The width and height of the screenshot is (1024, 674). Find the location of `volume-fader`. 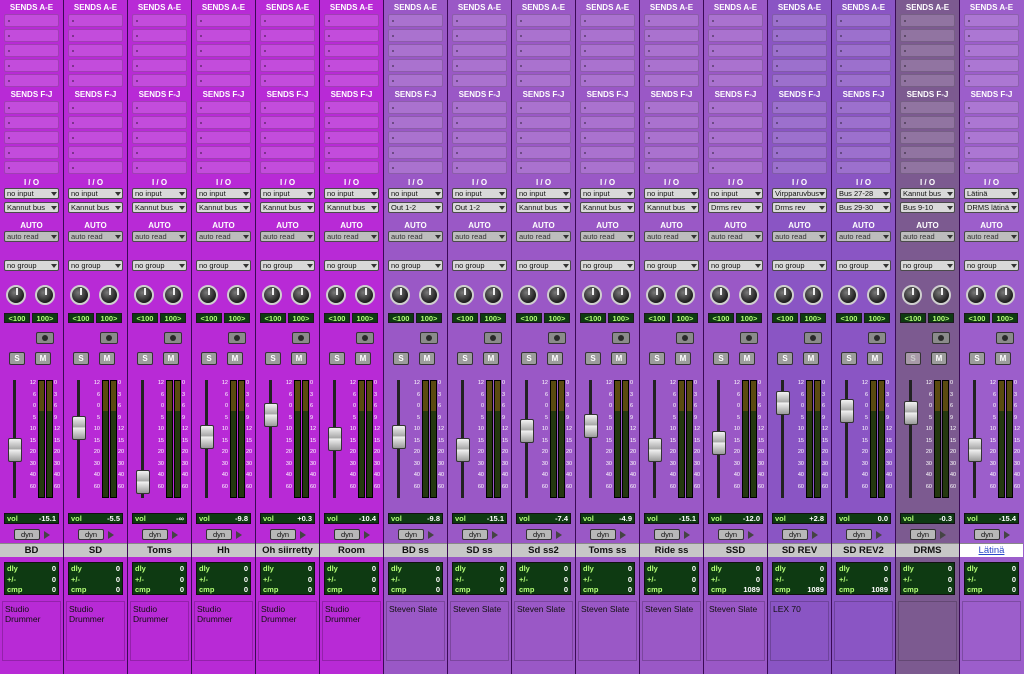

volume-fader is located at coordinates (207, 439).